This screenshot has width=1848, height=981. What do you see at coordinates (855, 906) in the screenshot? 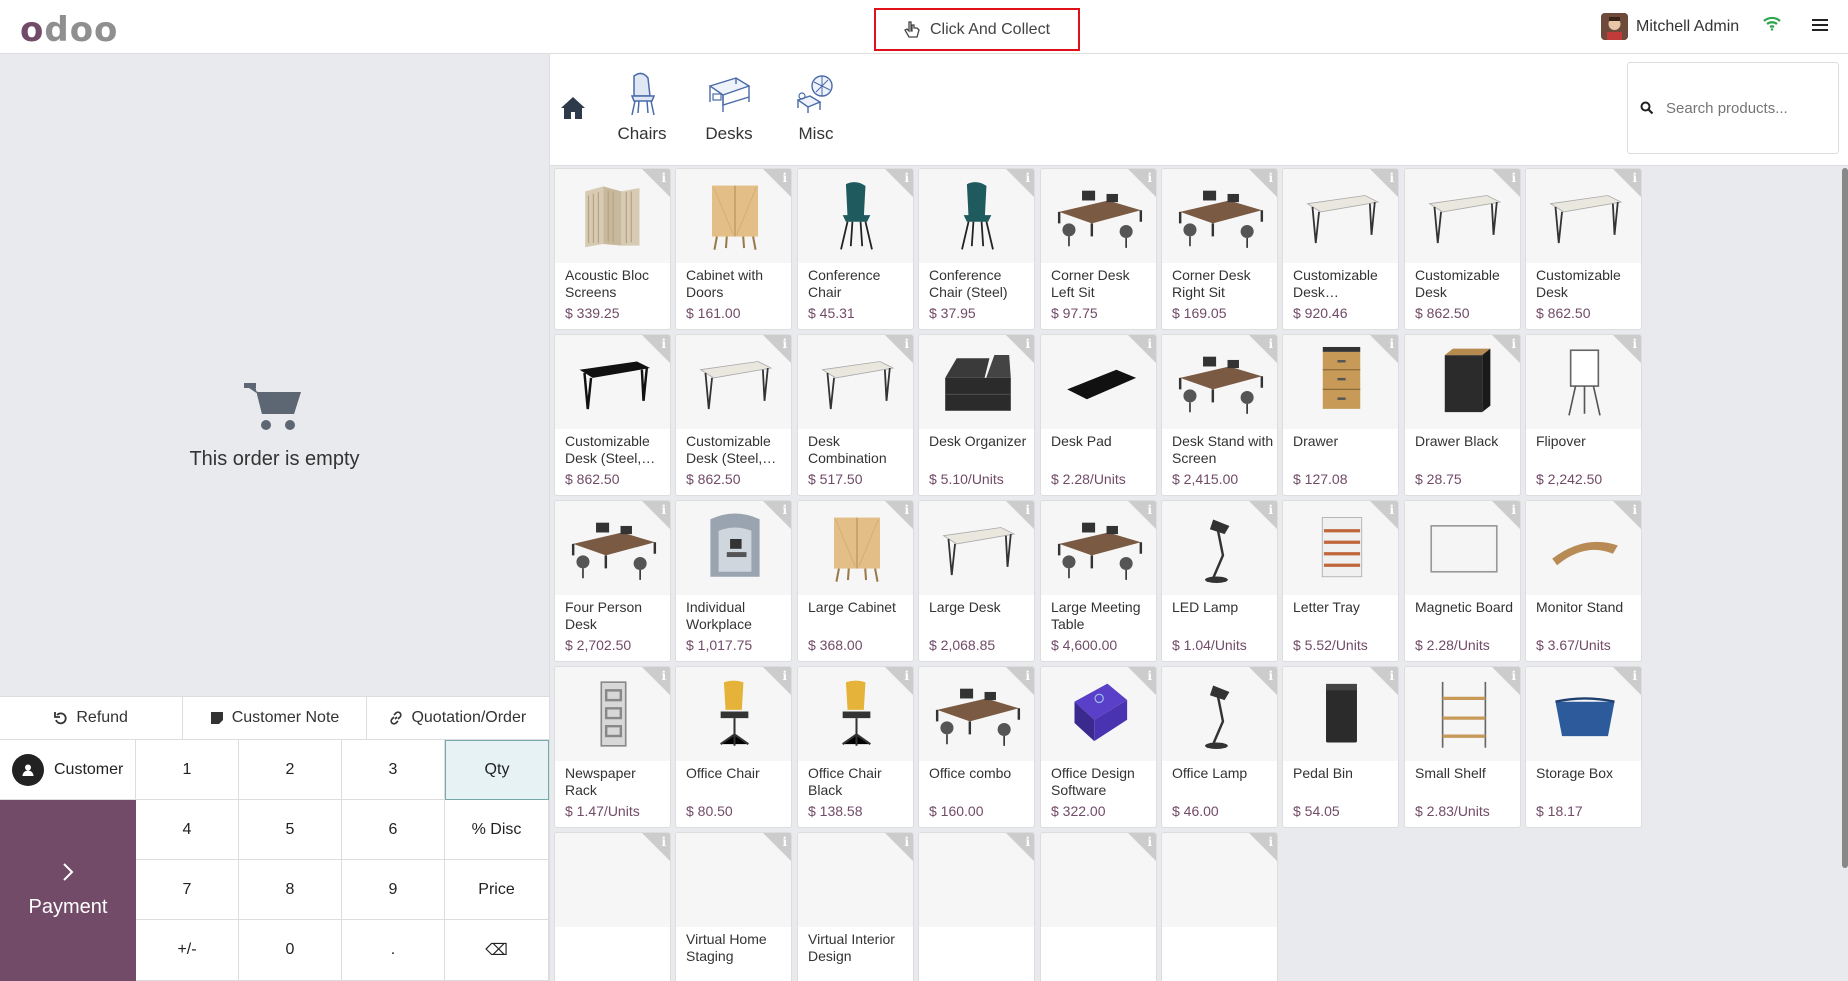
I see `product-card: i Virtual Interior Design` at bounding box center [855, 906].